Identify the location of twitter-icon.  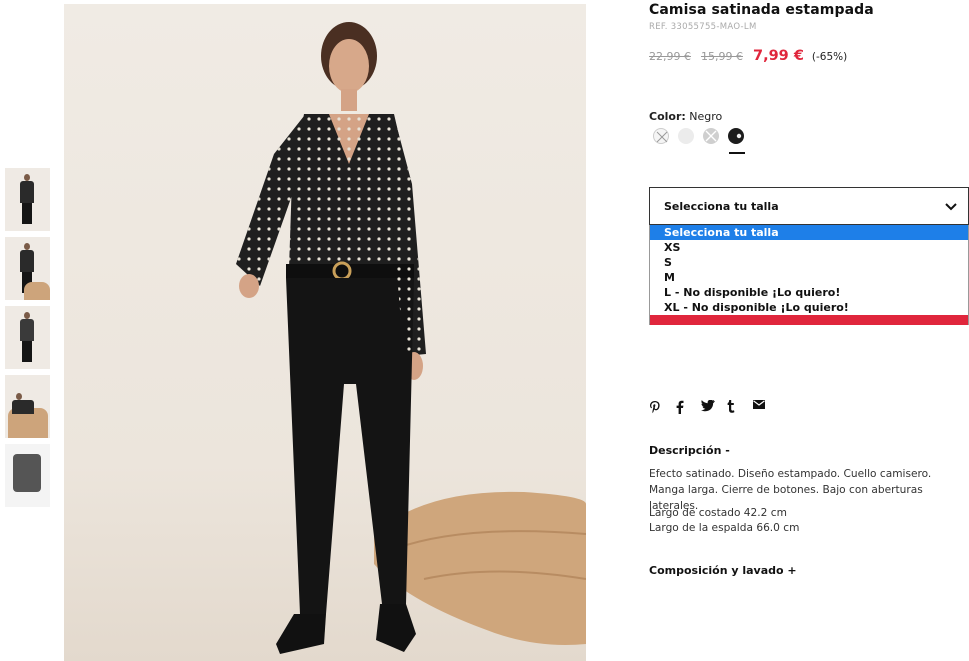
(708, 406).